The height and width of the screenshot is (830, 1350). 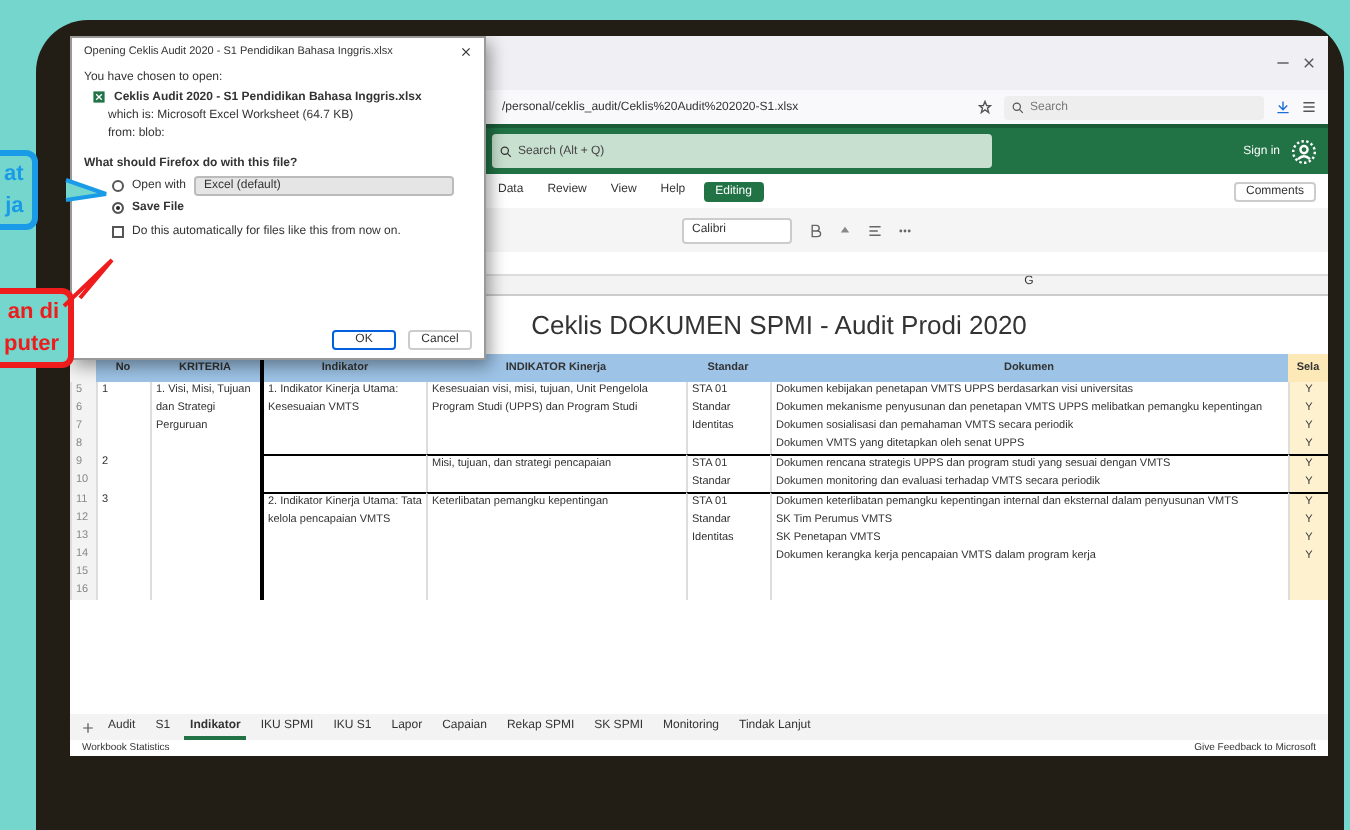 What do you see at coordinates (1309, 107) in the screenshot?
I see `menu-icon` at bounding box center [1309, 107].